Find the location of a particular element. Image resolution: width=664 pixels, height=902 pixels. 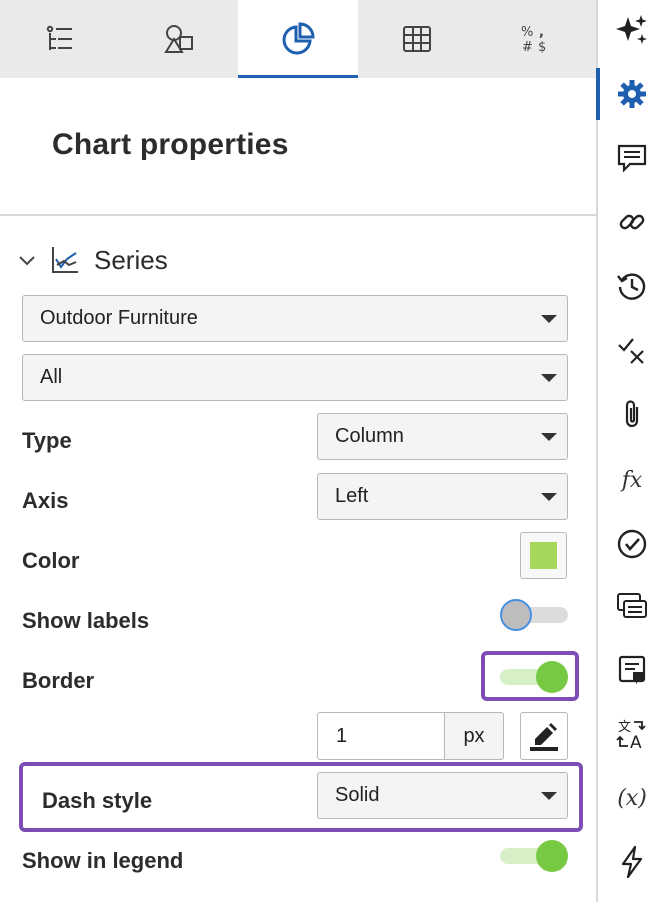

tab-number-format: % , # $ is located at coordinates (536, 39).